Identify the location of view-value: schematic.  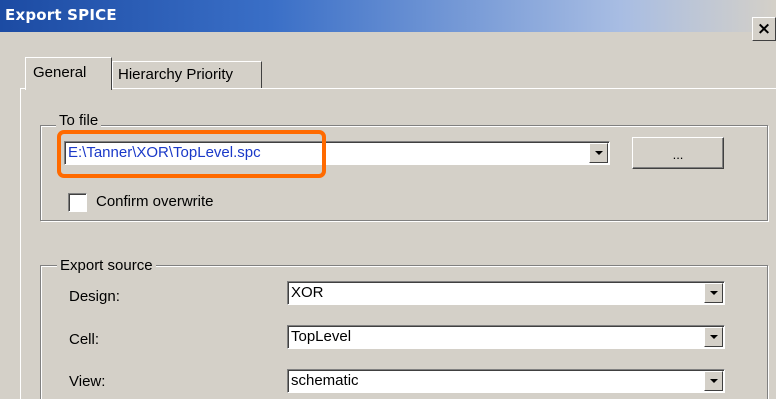
(325, 380).